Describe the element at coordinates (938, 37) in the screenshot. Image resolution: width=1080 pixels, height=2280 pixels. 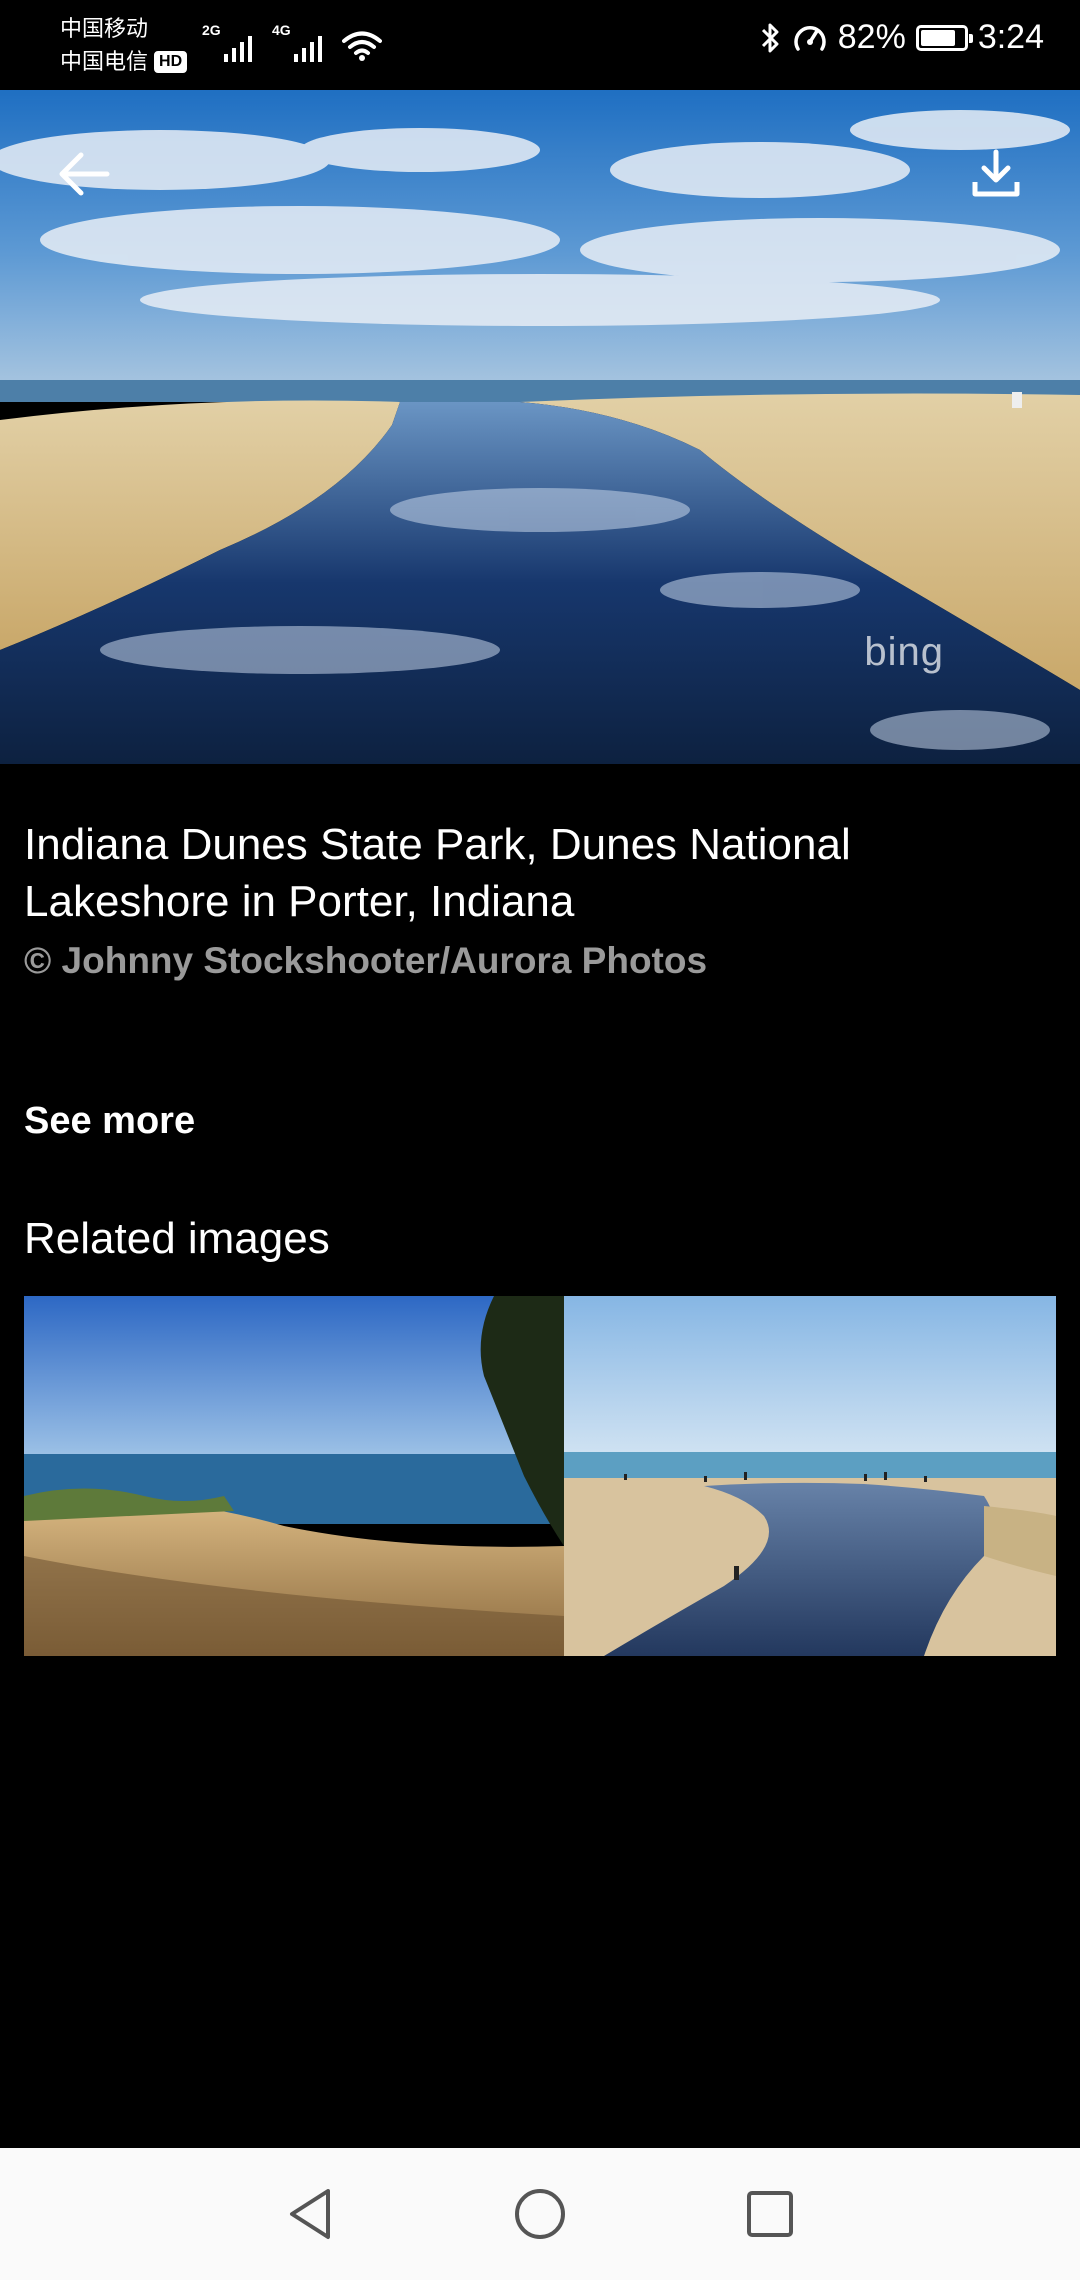
I see `battery-level-fill` at that location.